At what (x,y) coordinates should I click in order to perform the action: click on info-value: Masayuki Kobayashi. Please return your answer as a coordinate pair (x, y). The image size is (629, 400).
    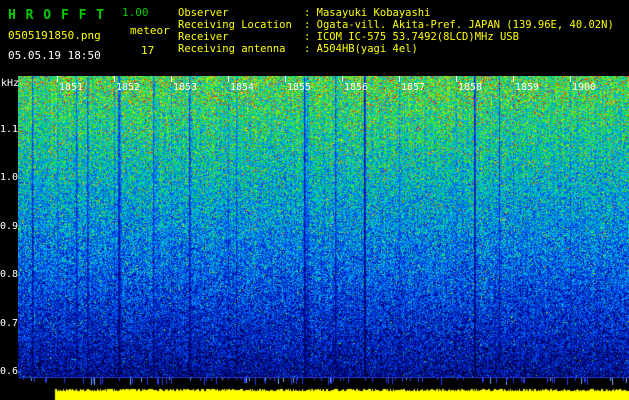
    Looking at the image, I should click on (373, 13).